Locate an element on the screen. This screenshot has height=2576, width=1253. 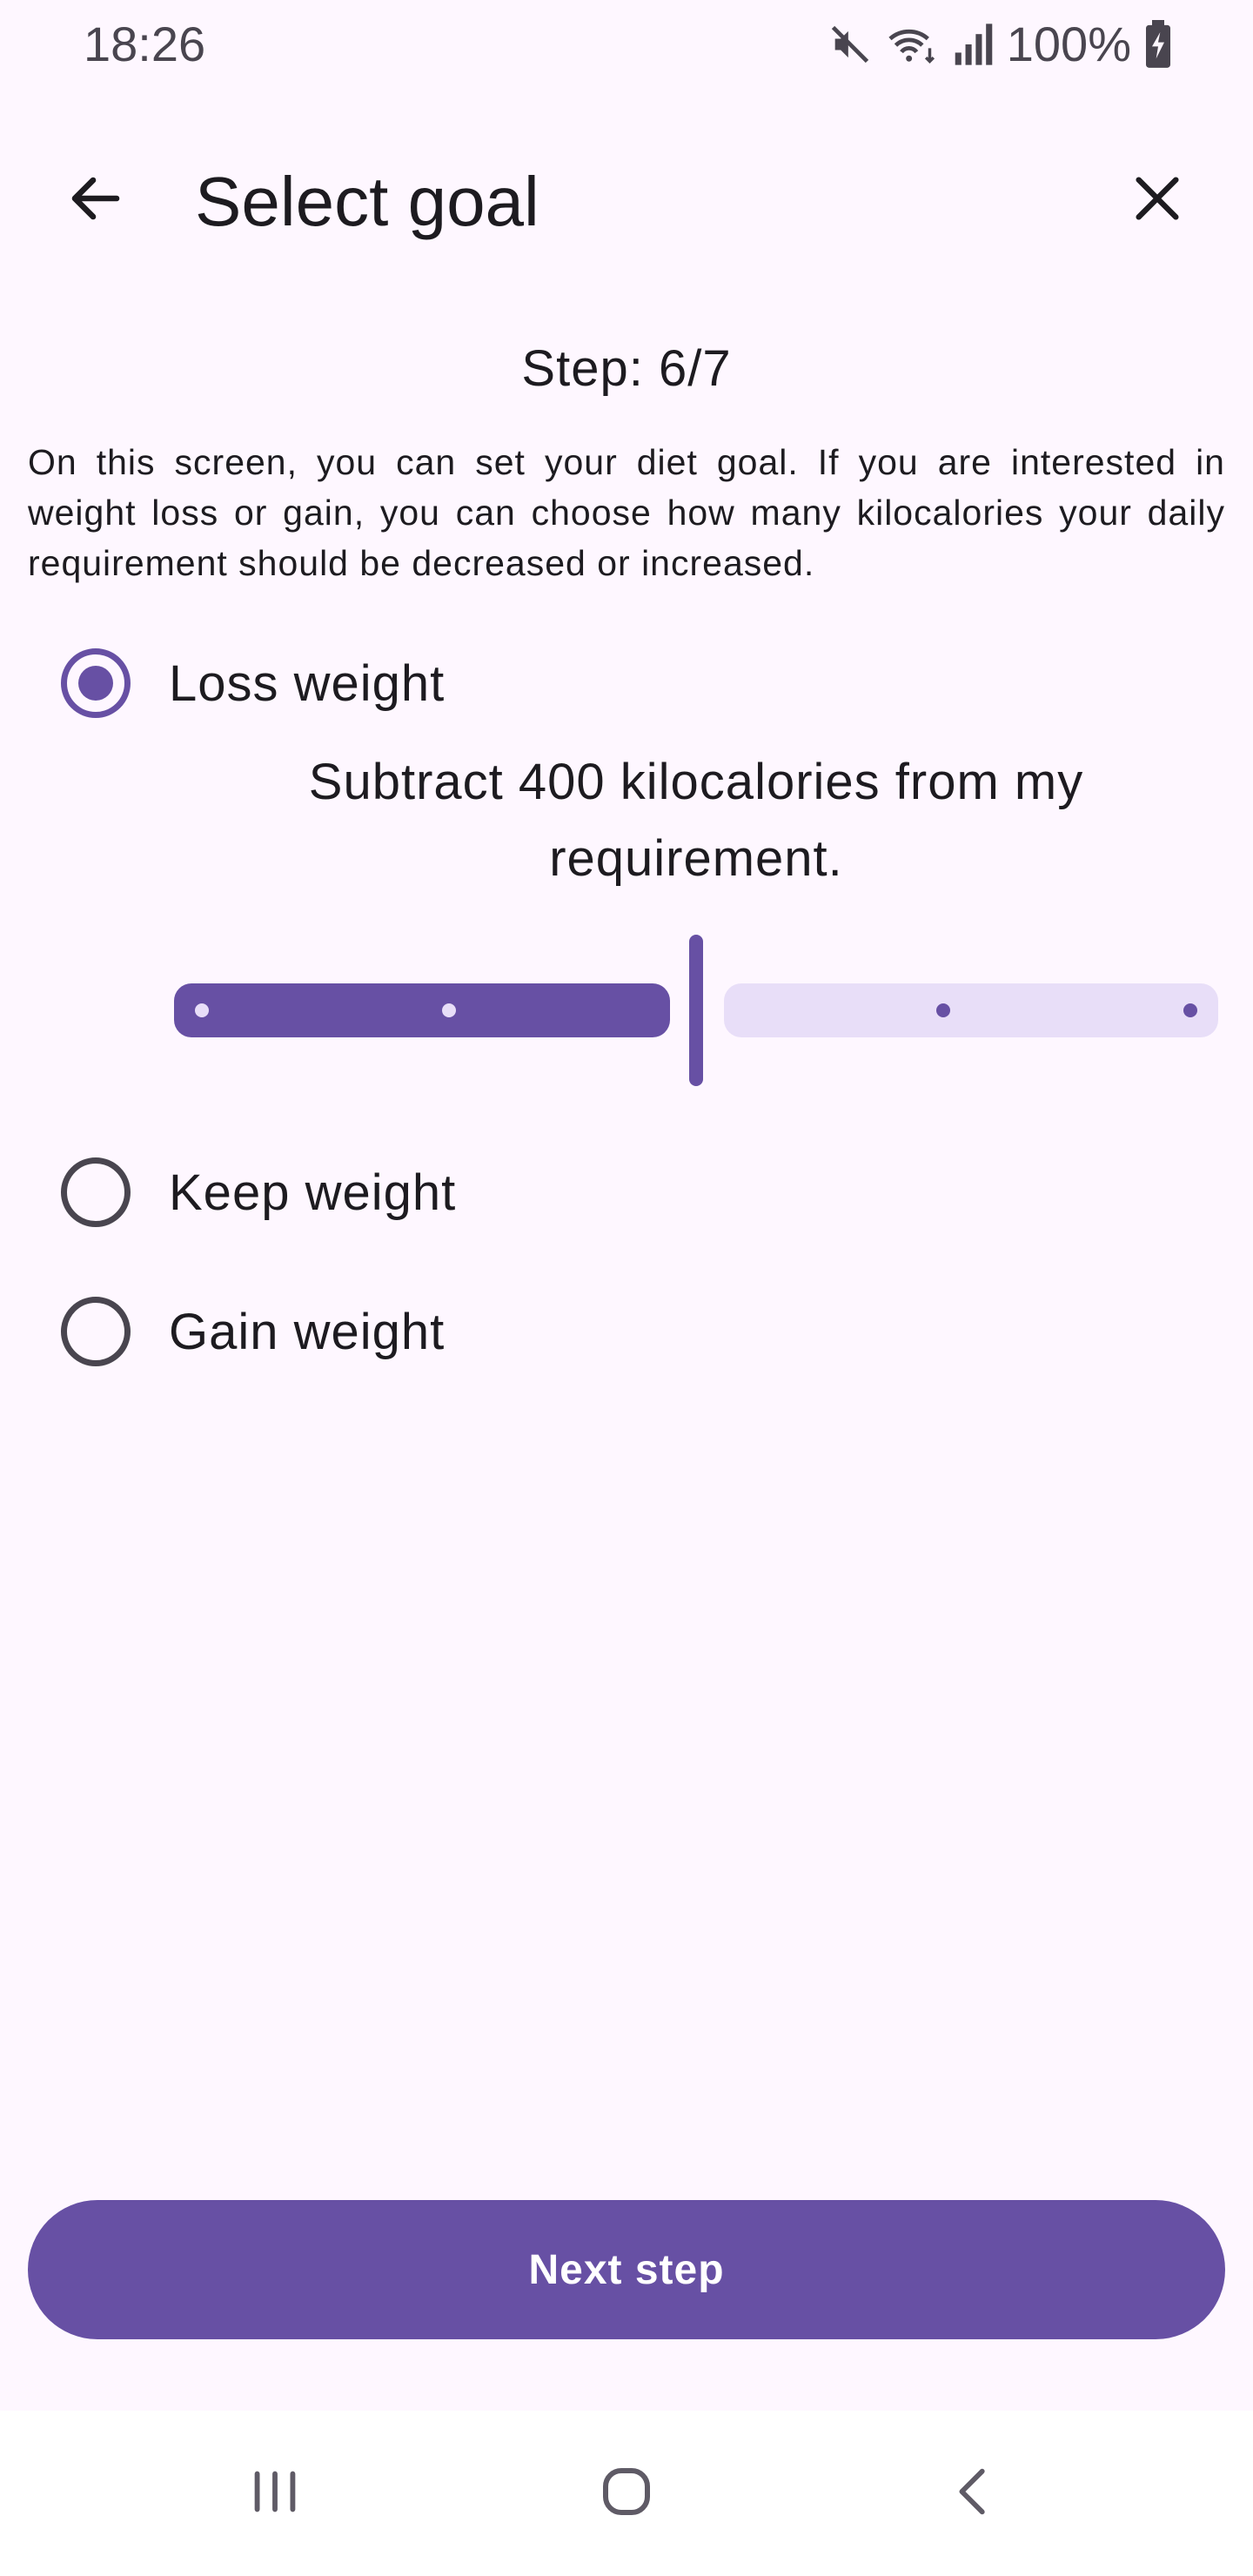
slider-thumb is located at coordinates (696, 1011).